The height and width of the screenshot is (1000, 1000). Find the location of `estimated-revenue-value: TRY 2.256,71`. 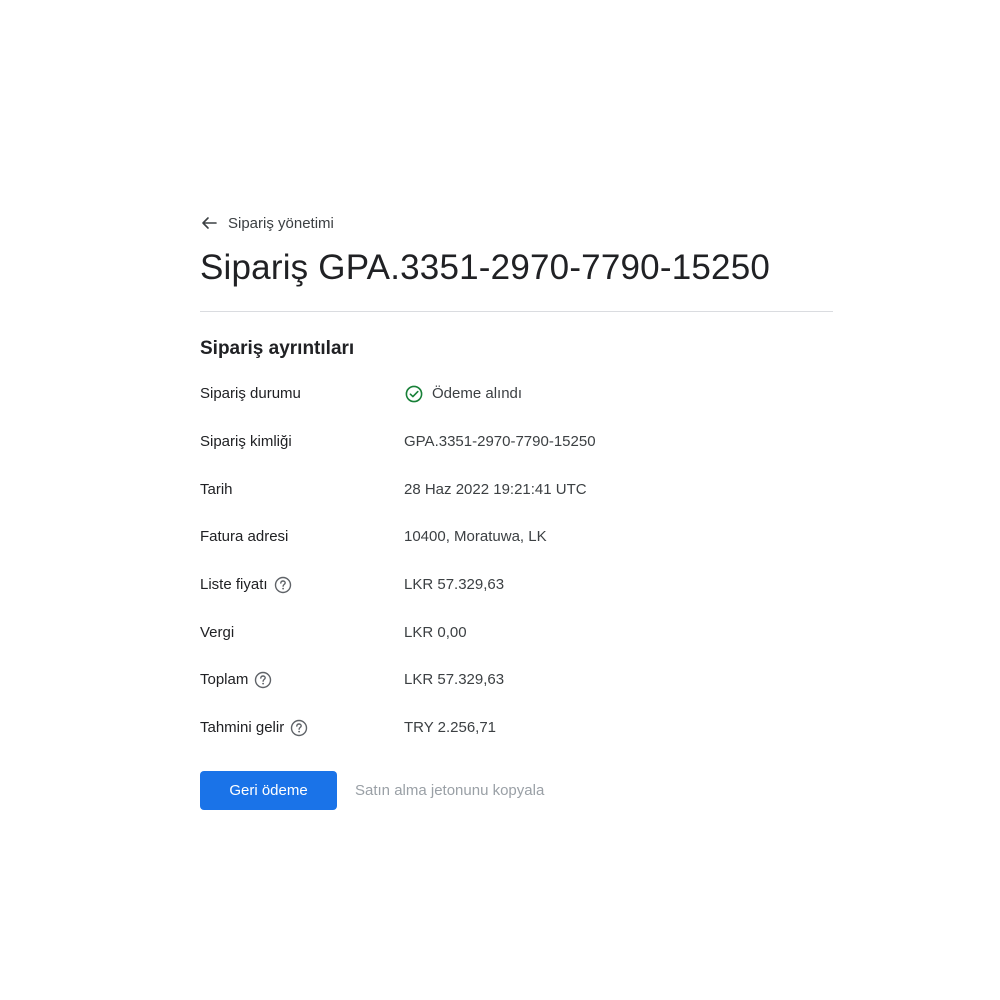

estimated-revenue-value: TRY 2.256,71 is located at coordinates (450, 728).